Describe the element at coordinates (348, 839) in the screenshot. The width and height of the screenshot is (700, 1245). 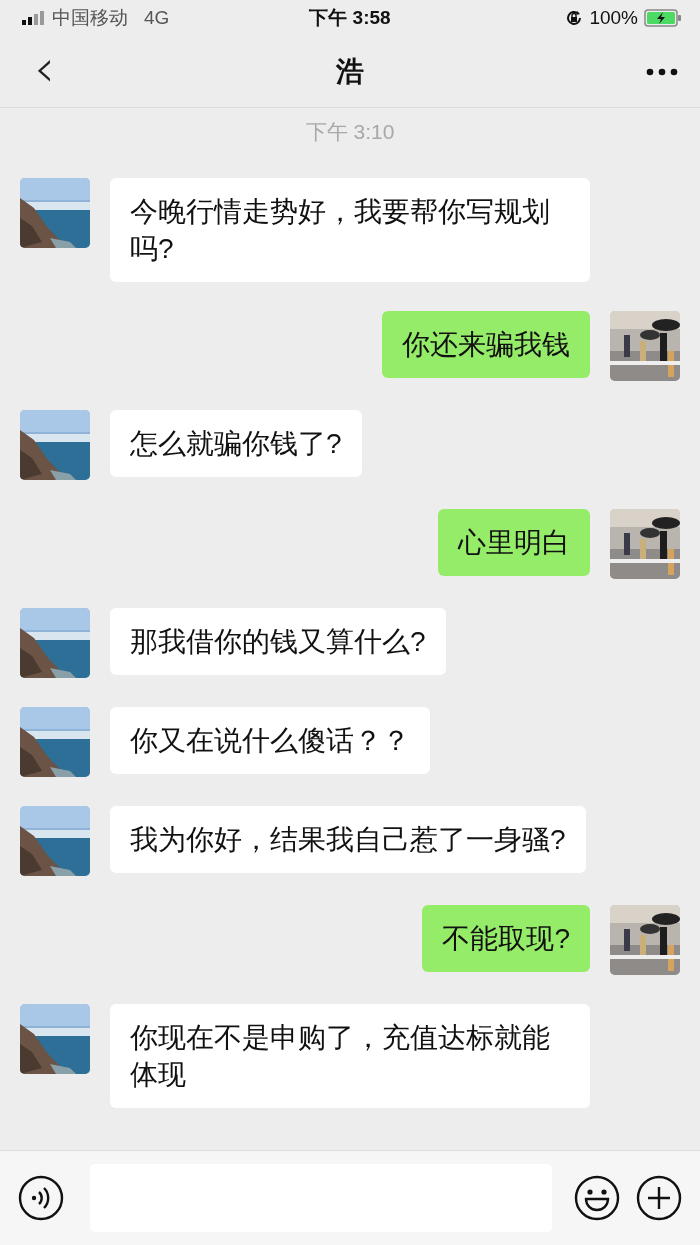
I see `message-bubble: 我为你好，结果我自己惹了一身骚?` at that location.